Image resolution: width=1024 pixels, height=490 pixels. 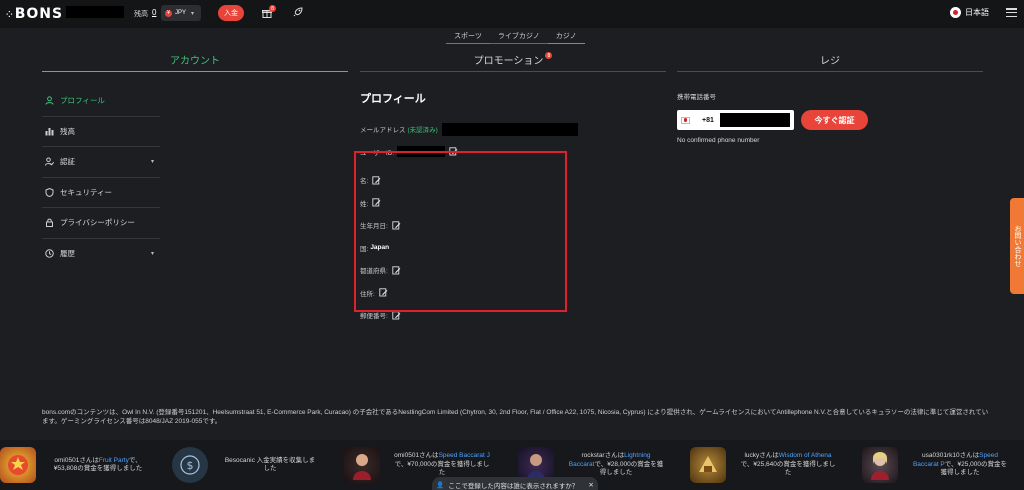 What do you see at coordinates (268, 13) in the screenshot?
I see `gift-button: 8` at bounding box center [268, 13].